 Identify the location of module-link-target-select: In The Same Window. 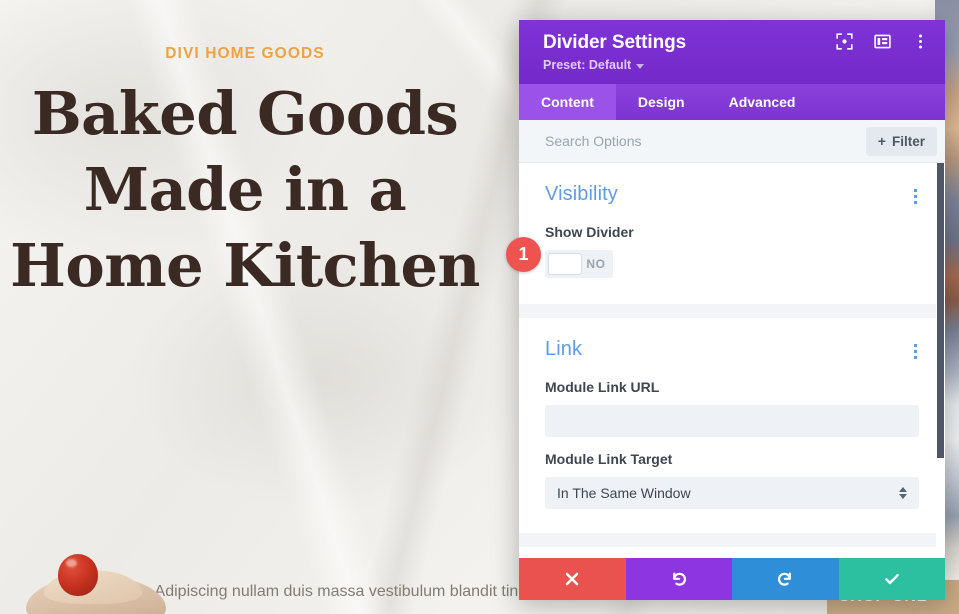
(732, 493).